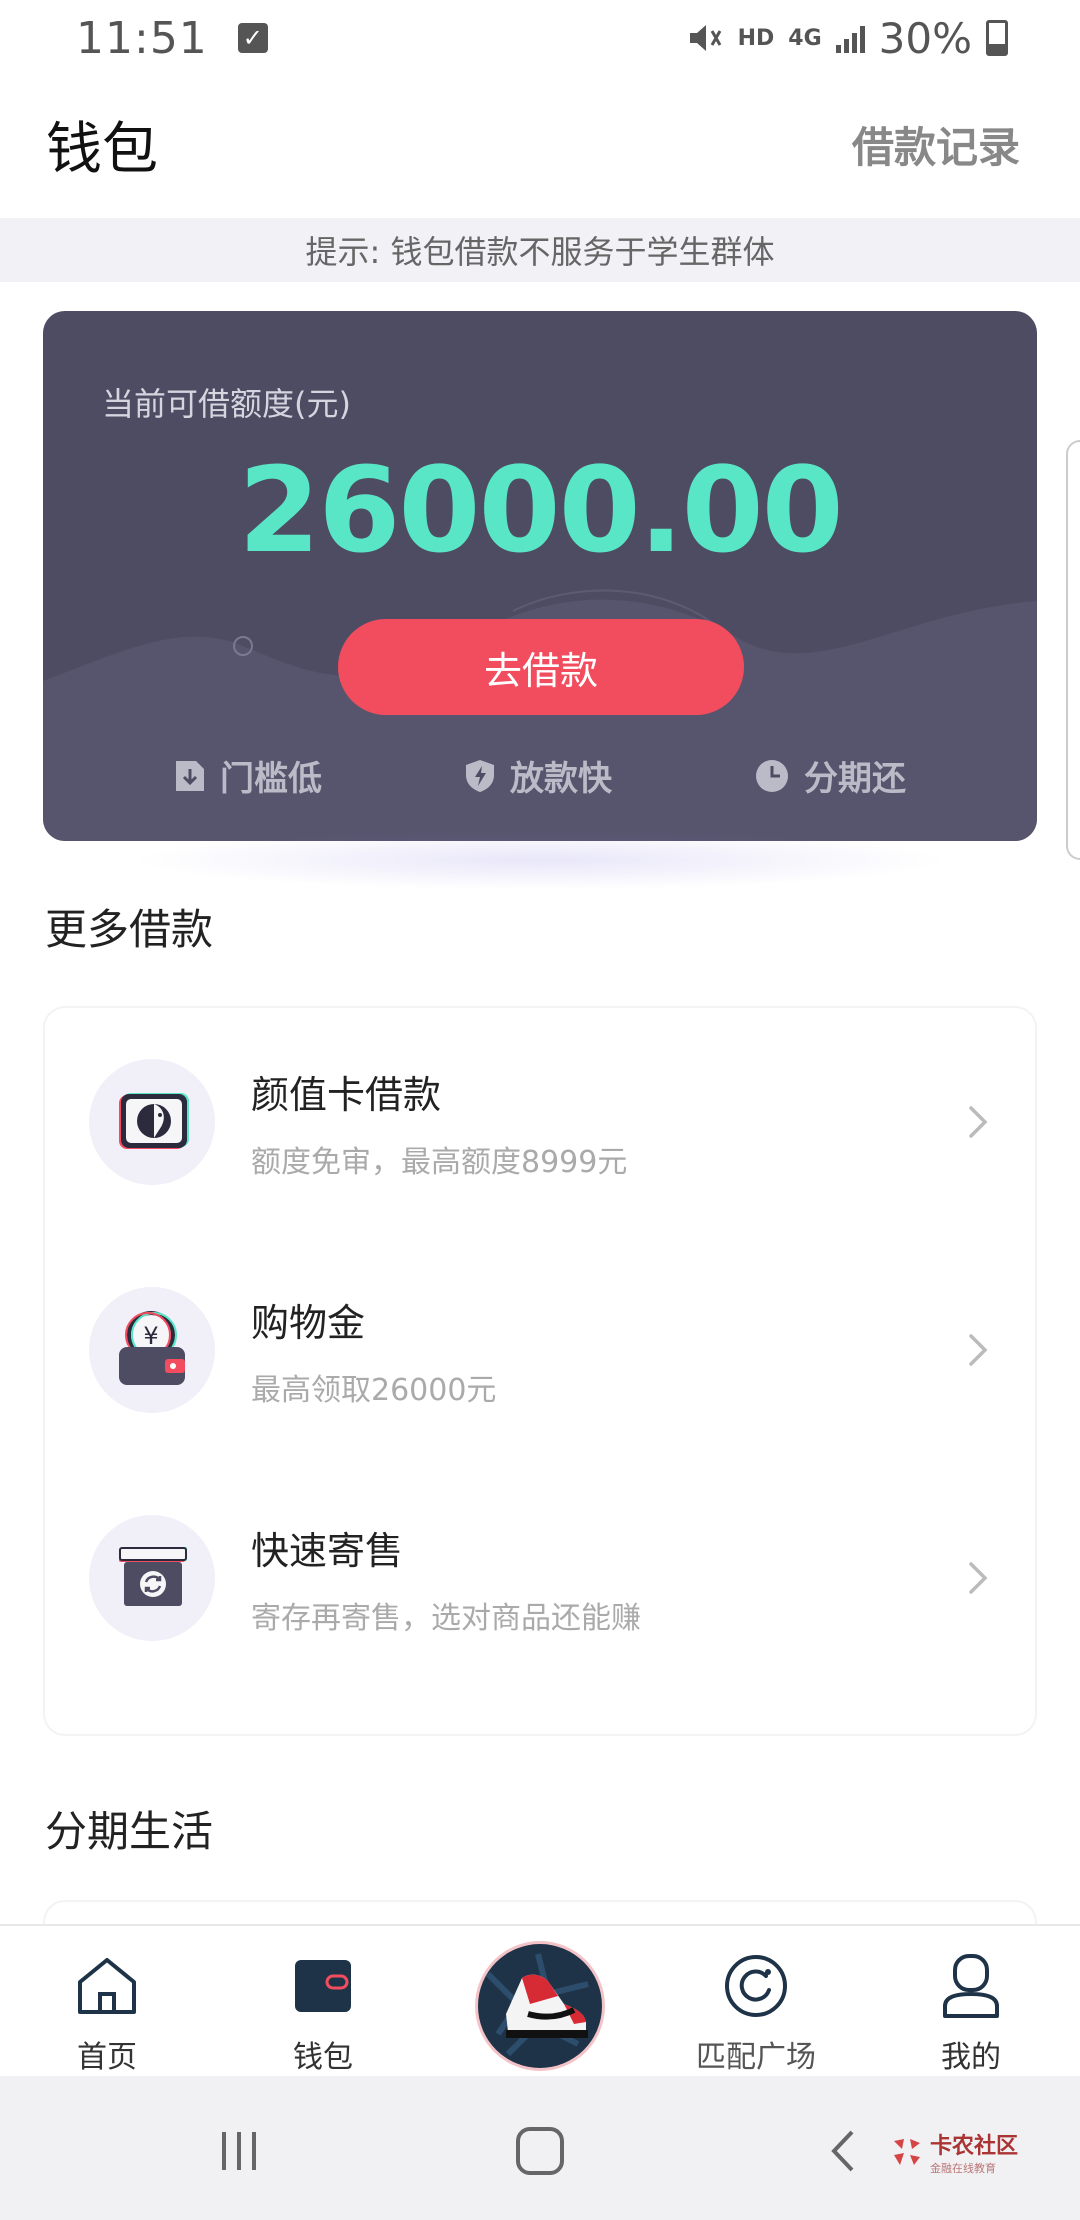  I want to click on hd-indicator: HD, so click(756, 38).